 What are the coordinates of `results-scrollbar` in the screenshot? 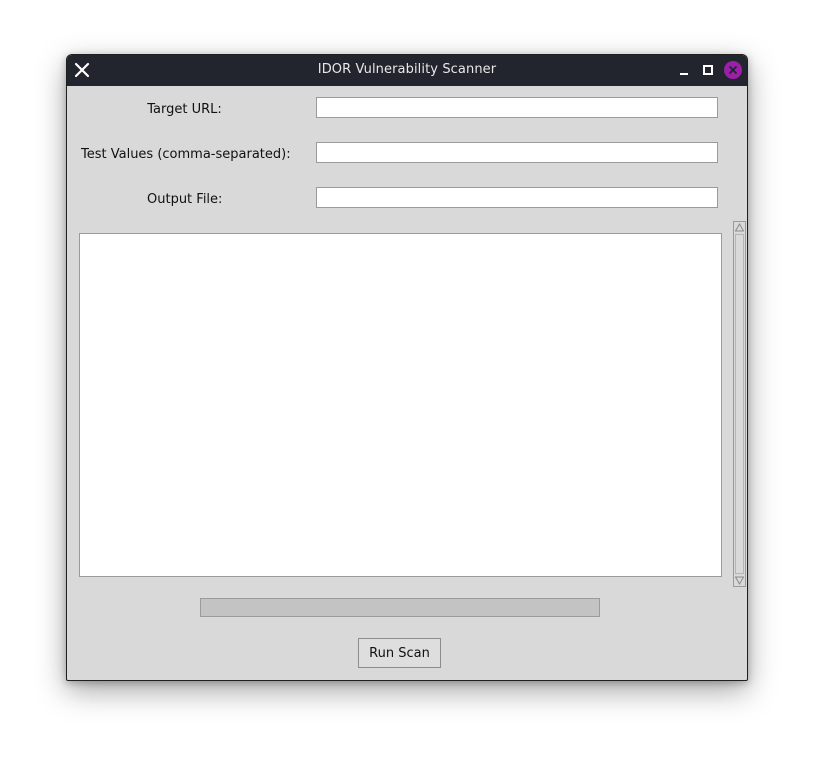 It's located at (739, 404).